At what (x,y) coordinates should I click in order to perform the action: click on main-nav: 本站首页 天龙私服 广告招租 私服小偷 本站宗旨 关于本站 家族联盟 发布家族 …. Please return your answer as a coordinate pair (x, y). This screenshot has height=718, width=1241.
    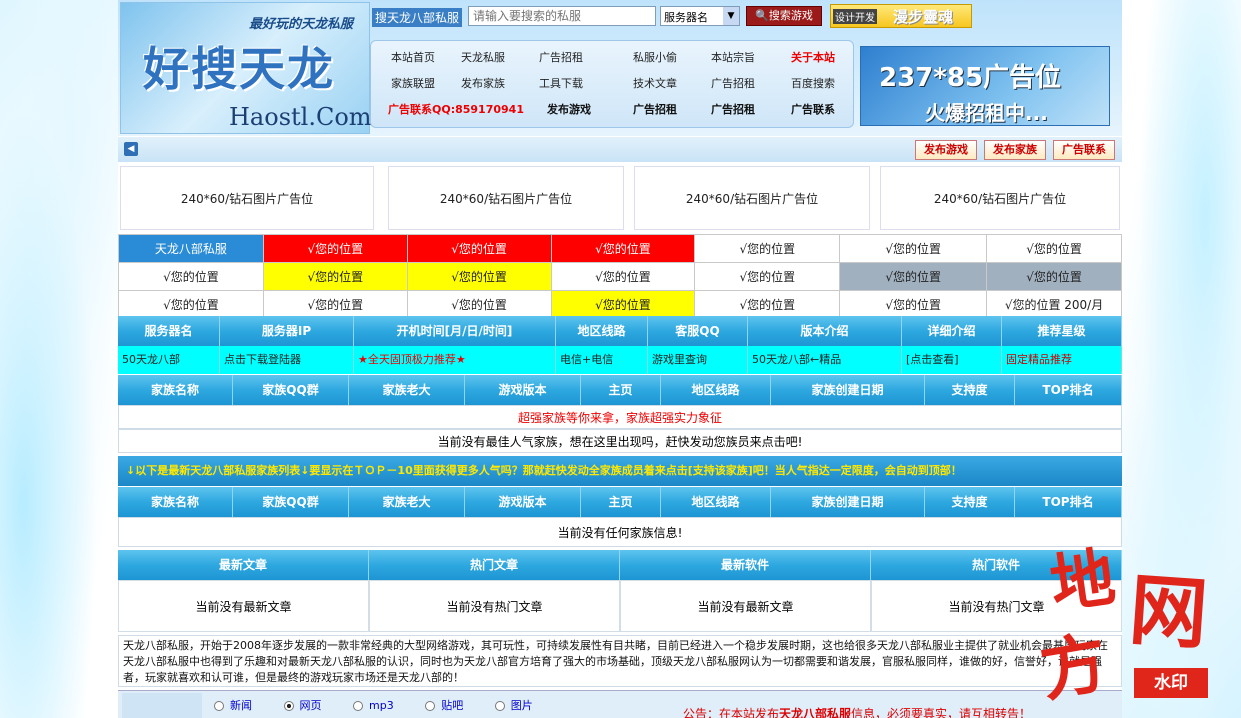
    Looking at the image, I should click on (612, 84).